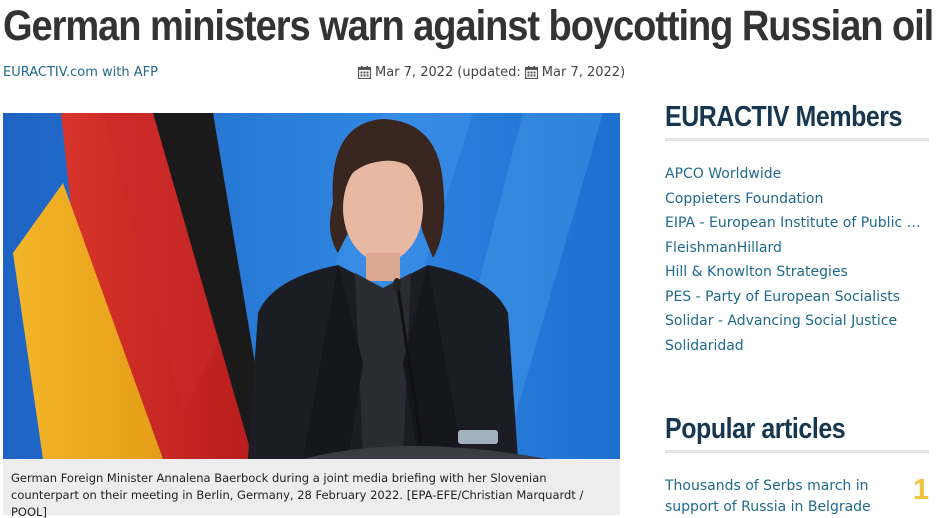  I want to click on members-divider, so click(797, 139).